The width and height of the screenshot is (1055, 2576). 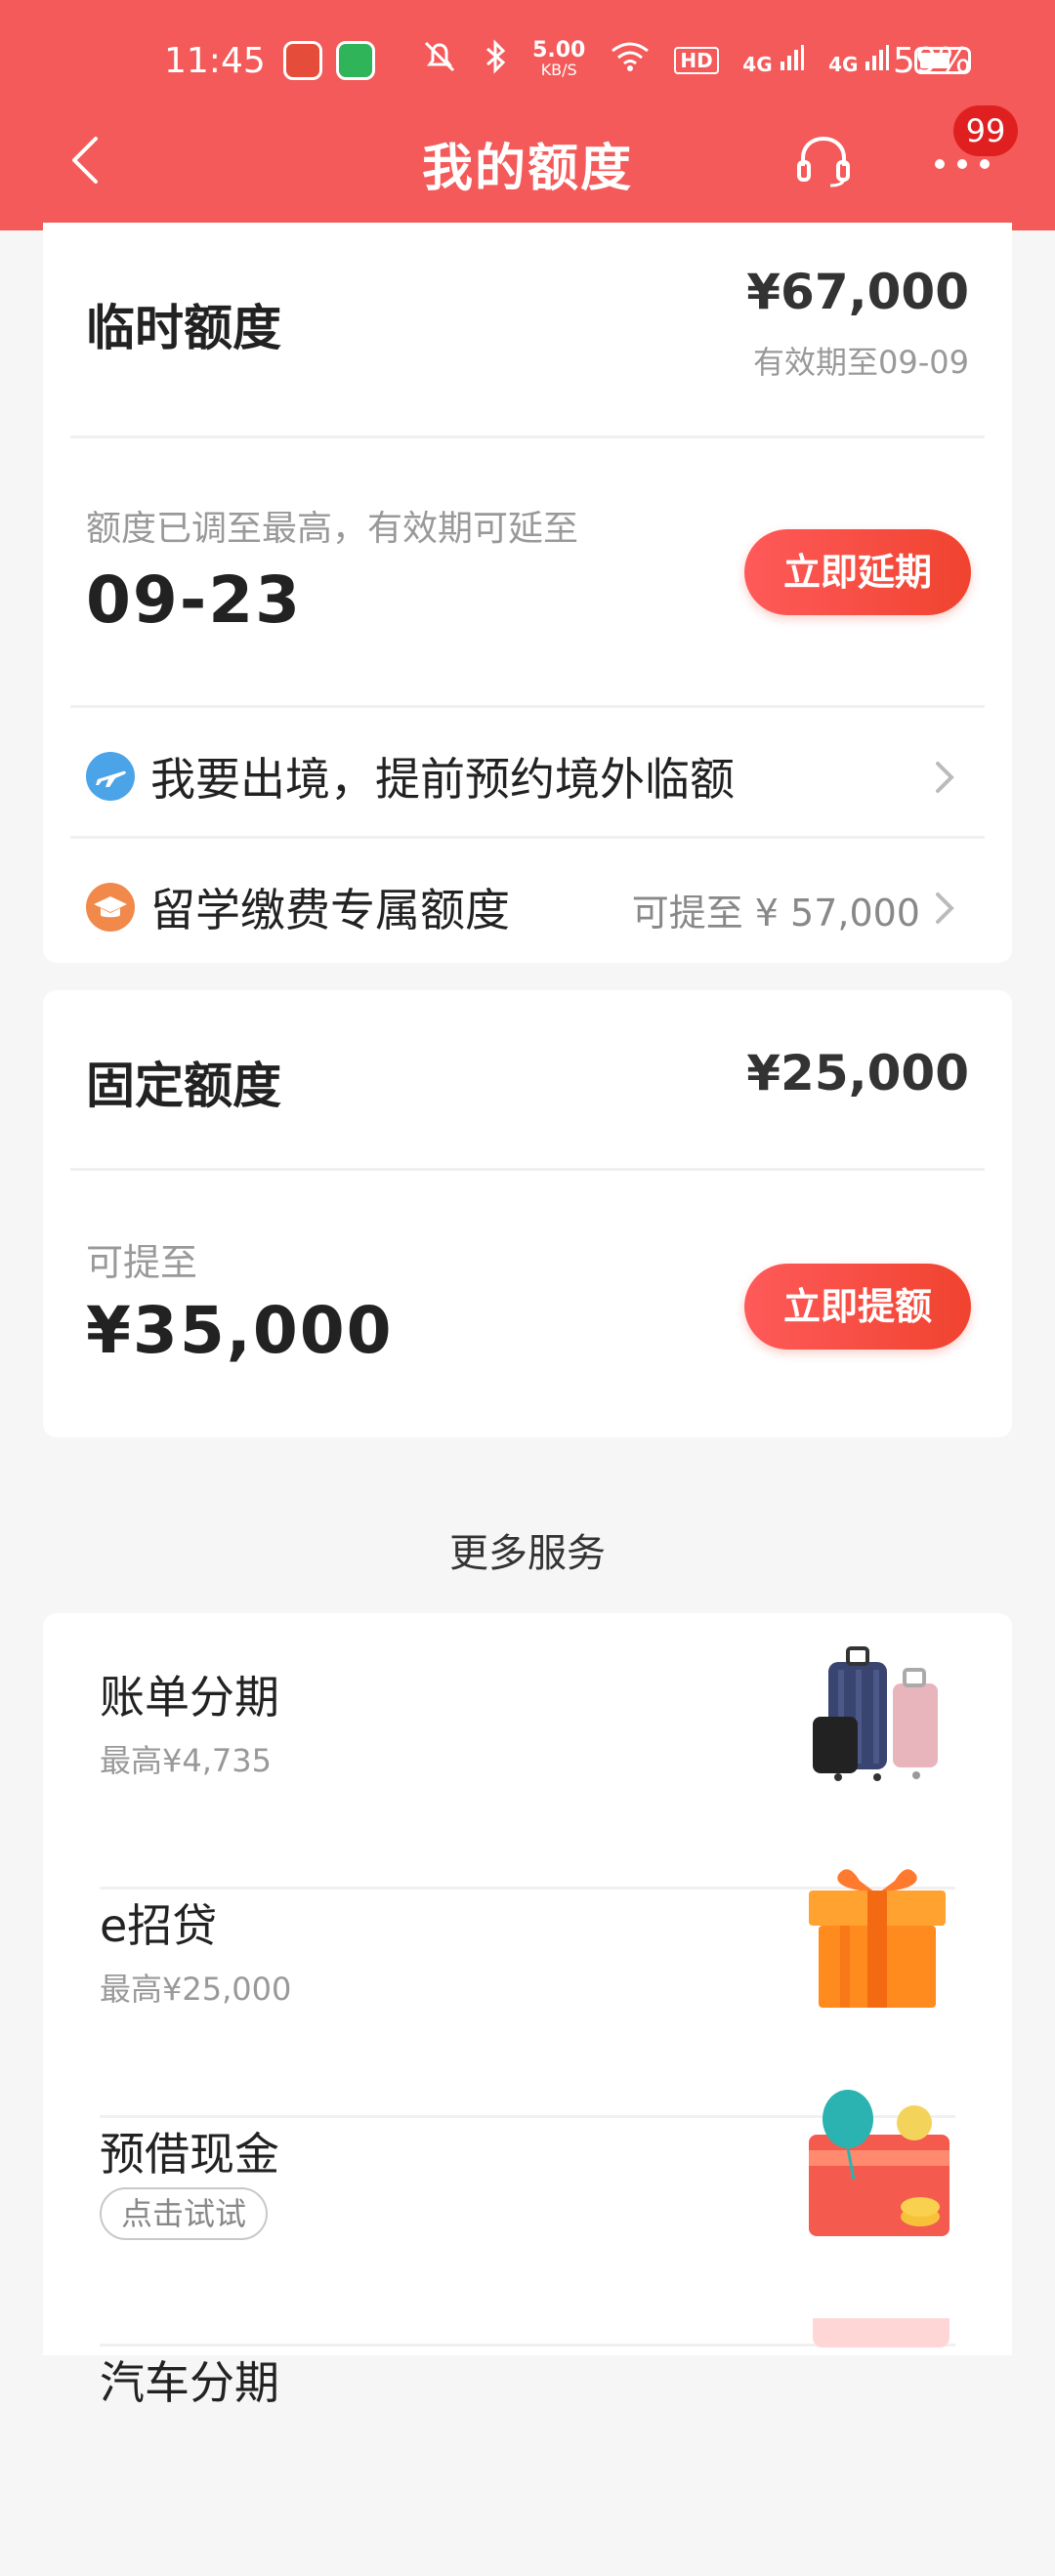 I want to click on extend-button: 立即延期, so click(x=857, y=572).